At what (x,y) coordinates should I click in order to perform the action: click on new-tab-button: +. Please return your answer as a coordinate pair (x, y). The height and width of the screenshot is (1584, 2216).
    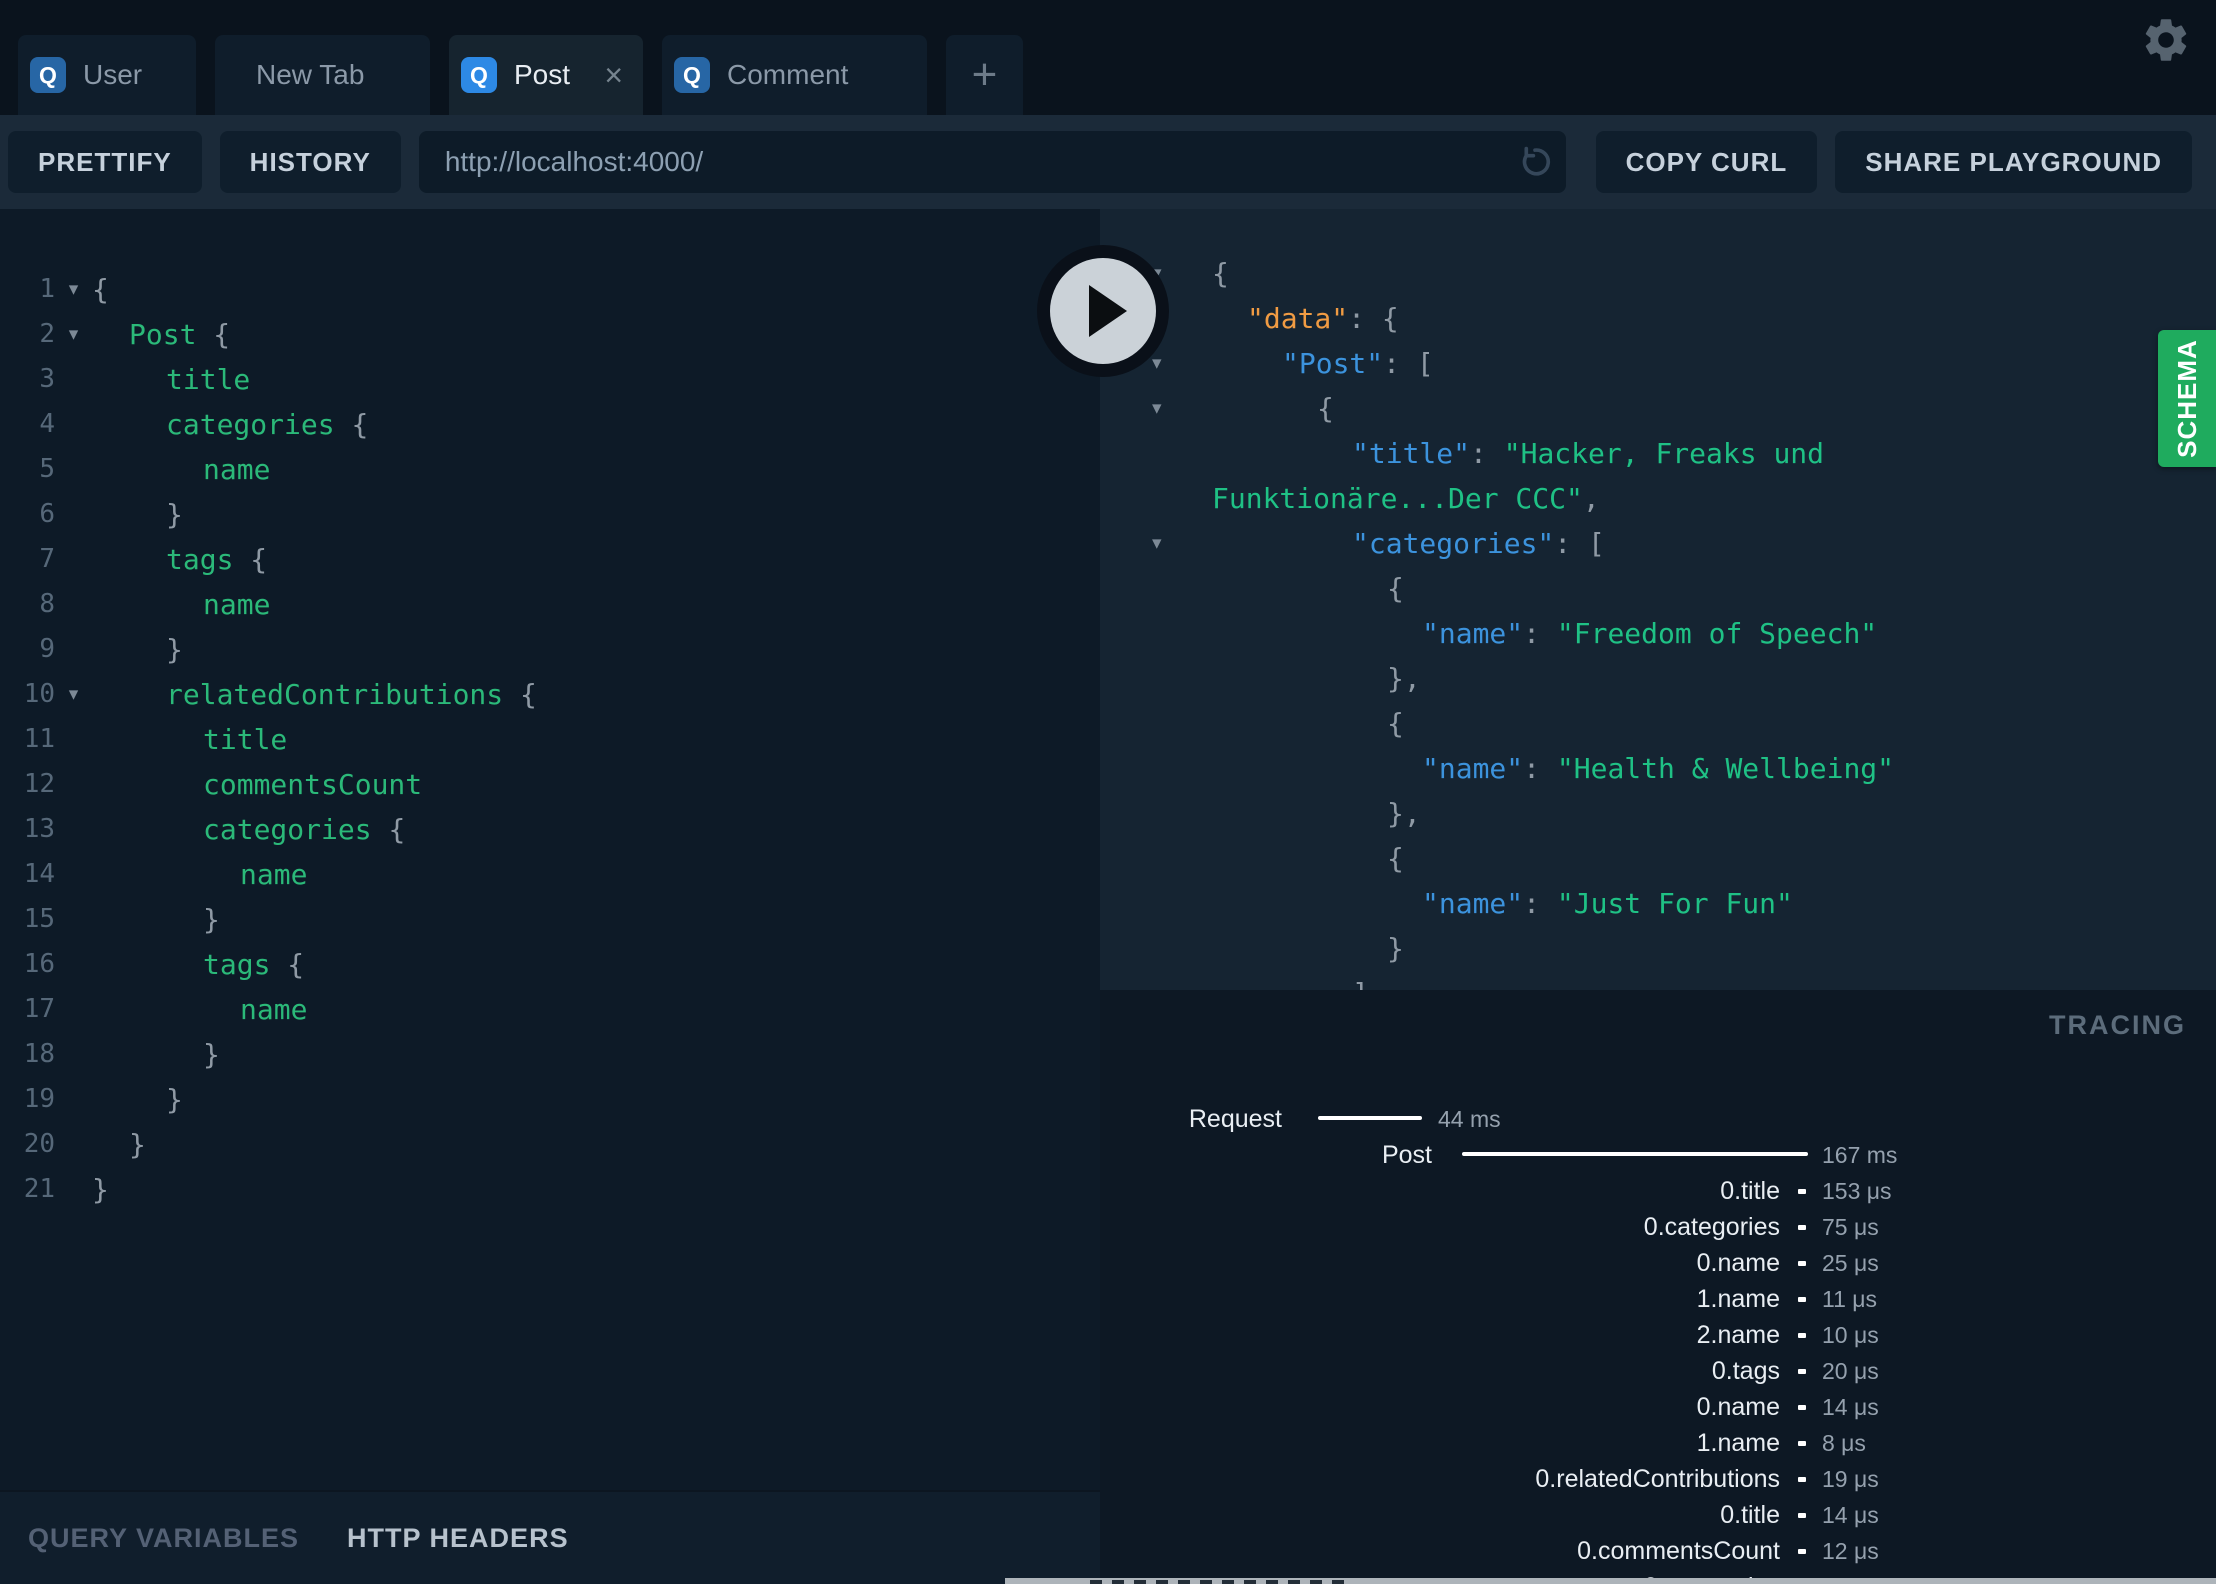
    Looking at the image, I should click on (984, 75).